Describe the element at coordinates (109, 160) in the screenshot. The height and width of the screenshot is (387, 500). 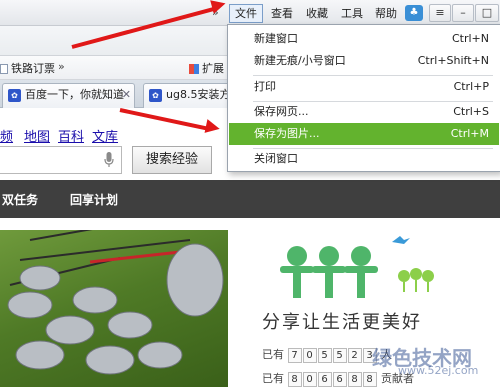
I see `microphone-icon` at that location.